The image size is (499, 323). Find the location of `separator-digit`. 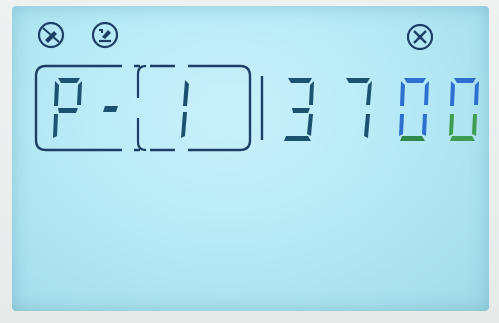

separator-digit is located at coordinates (110, 109).